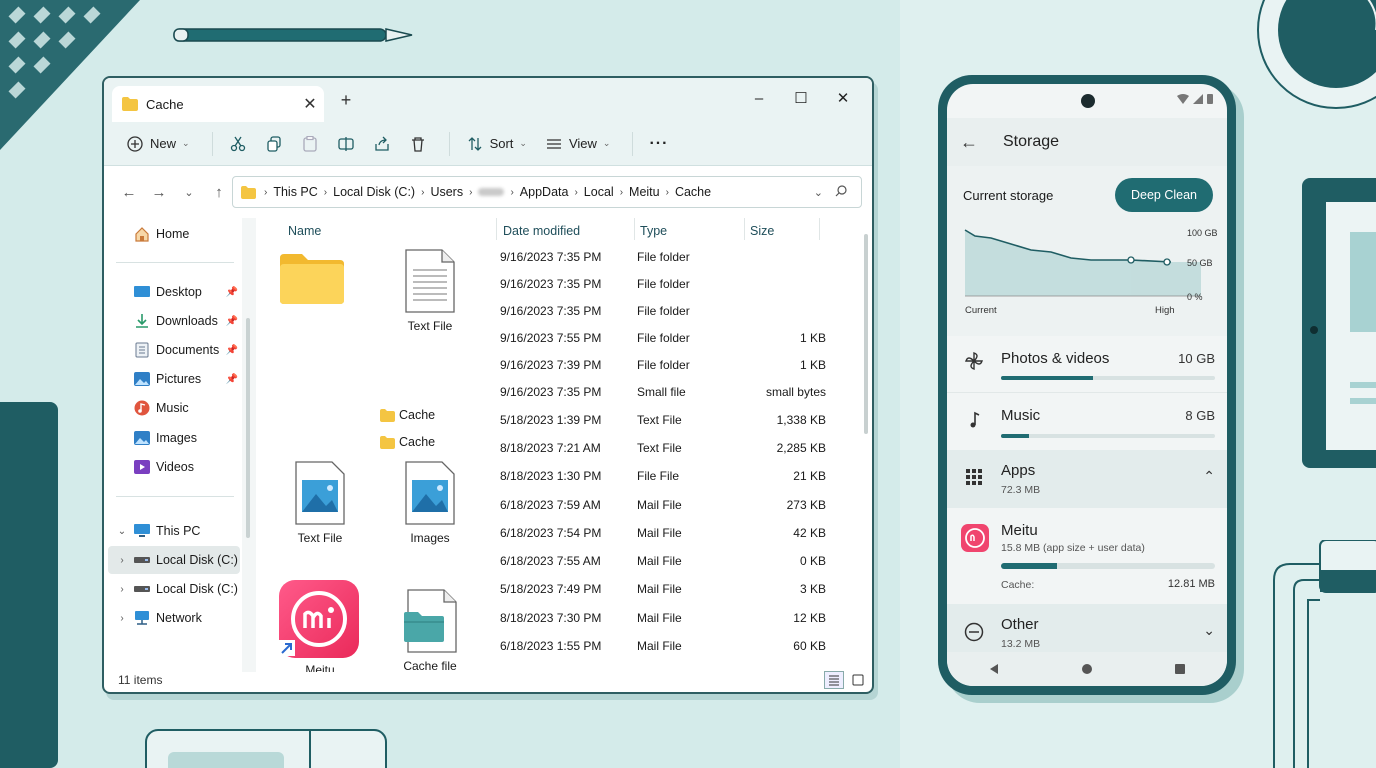 This screenshot has width=1376, height=768. What do you see at coordinates (320, 502) in the screenshot?
I see `image-text-file-item: Text File` at bounding box center [320, 502].